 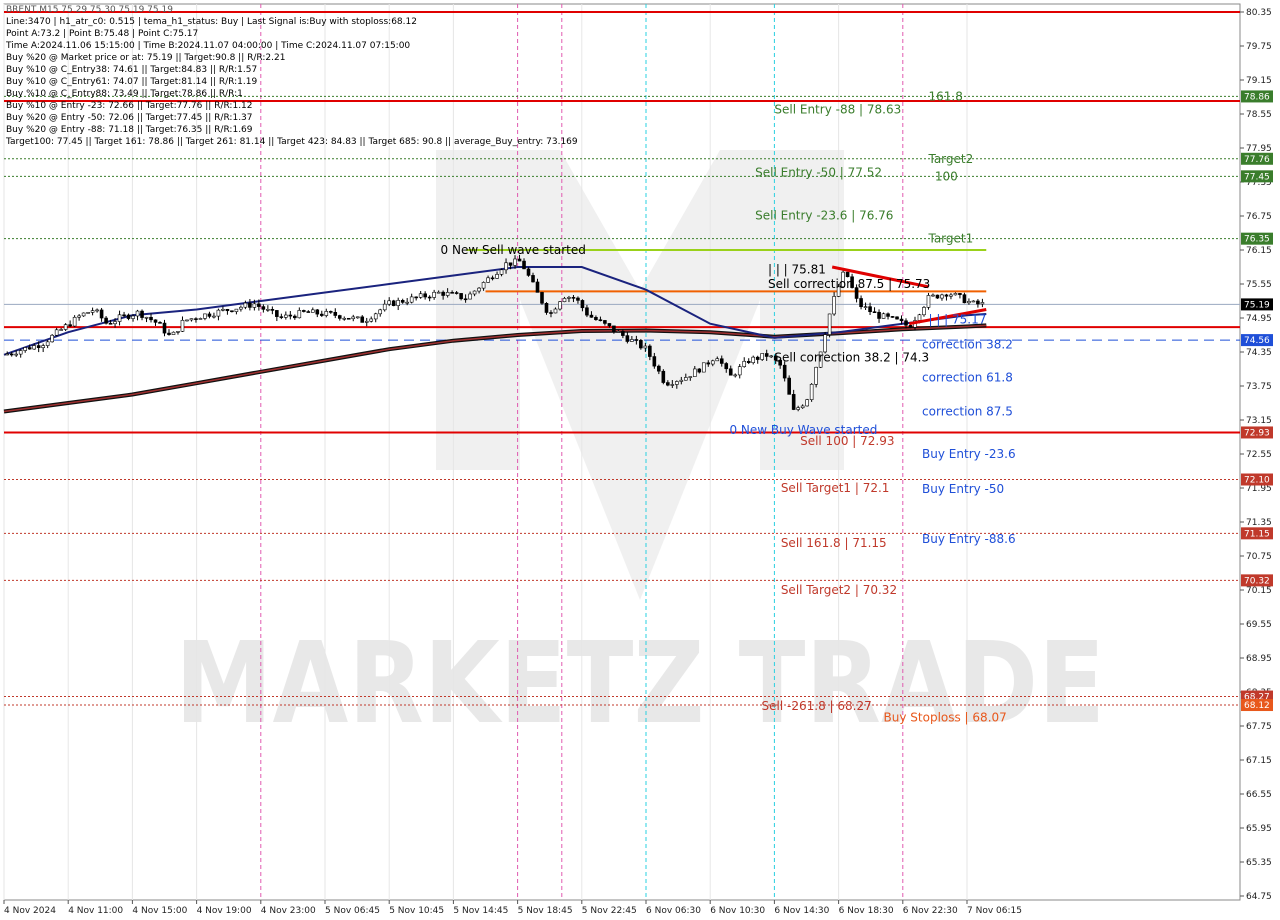 What do you see at coordinates (640, 684) in the screenshot?
I see `watermark-text: MARKETZ TRADE` at bounding box center [640, 684].